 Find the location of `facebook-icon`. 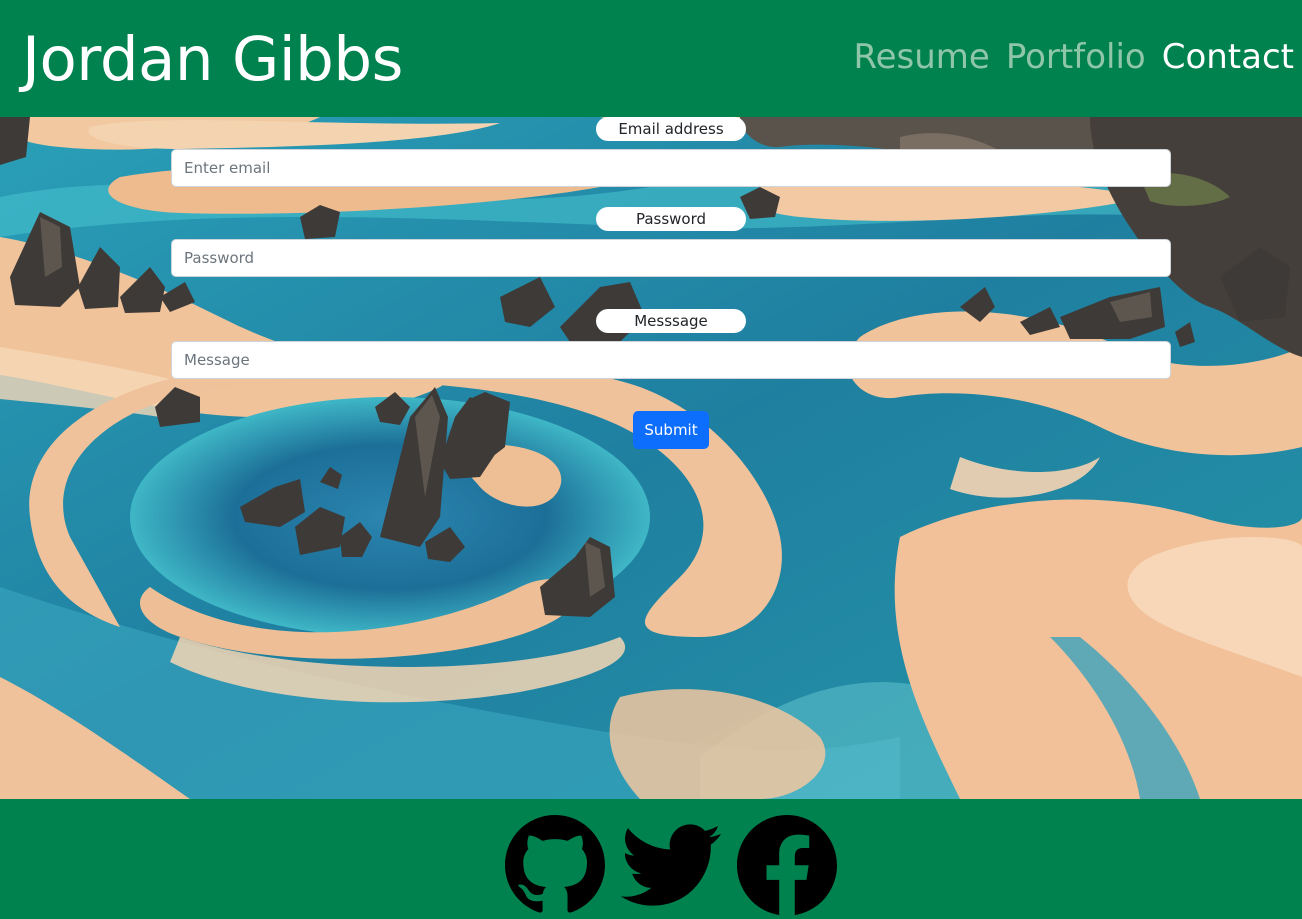

facebook-icon is located at coordinates (787, 865).